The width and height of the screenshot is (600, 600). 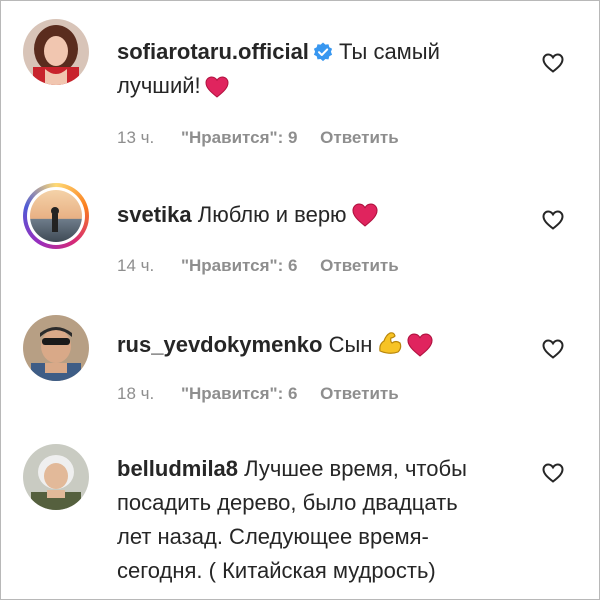 I want to click on comment-username: belludmila8, so click(x=177, y=468).